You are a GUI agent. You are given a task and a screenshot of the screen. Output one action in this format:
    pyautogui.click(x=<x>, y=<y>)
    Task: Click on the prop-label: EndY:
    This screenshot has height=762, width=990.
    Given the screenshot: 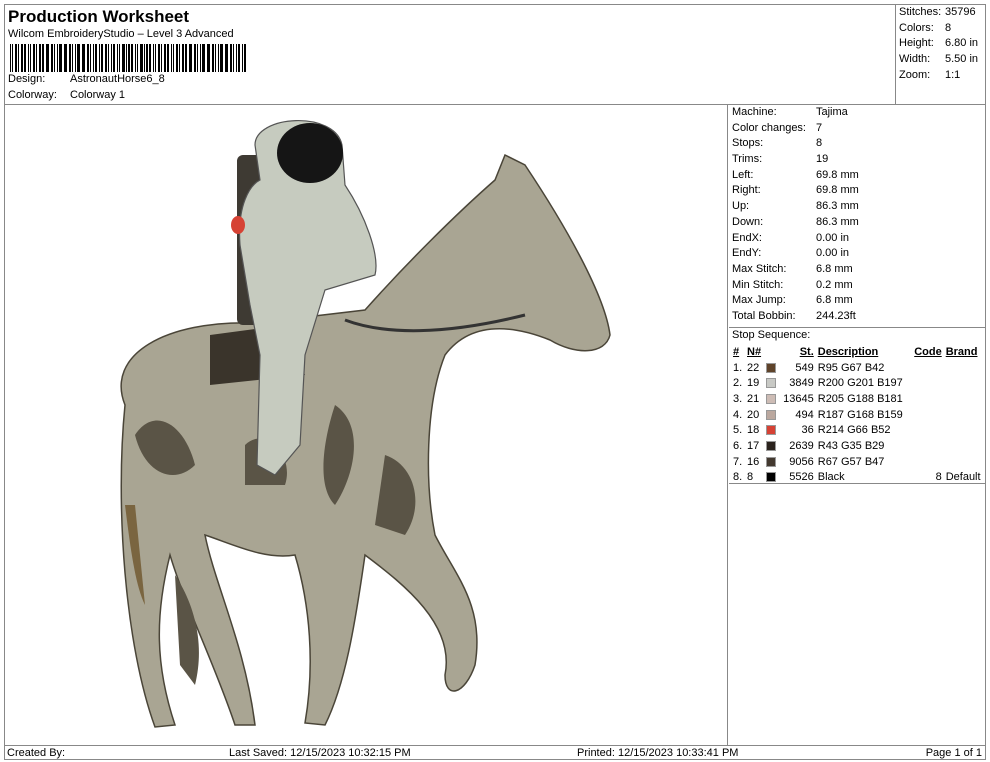 What is the action you would take?
    pyautogui.click(x=747, y=253)
    